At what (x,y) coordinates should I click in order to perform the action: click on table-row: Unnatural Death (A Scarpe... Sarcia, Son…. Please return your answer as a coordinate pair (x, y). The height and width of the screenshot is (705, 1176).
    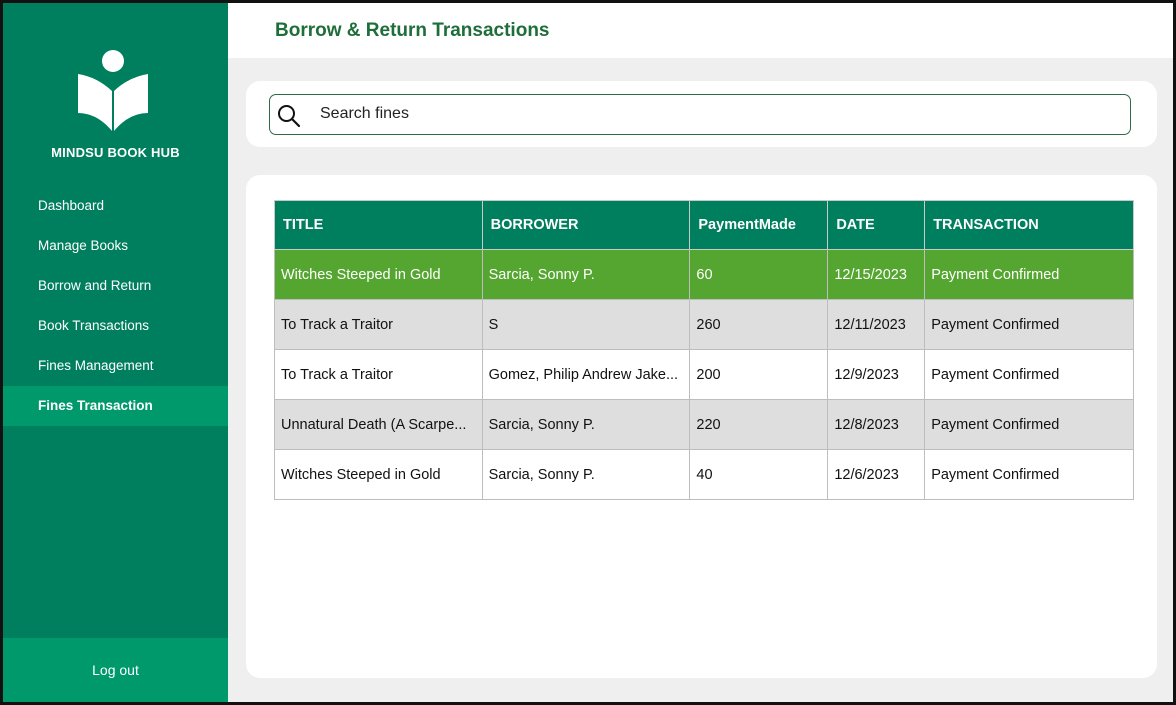
    Looking at the image, I should click on (704, 424).